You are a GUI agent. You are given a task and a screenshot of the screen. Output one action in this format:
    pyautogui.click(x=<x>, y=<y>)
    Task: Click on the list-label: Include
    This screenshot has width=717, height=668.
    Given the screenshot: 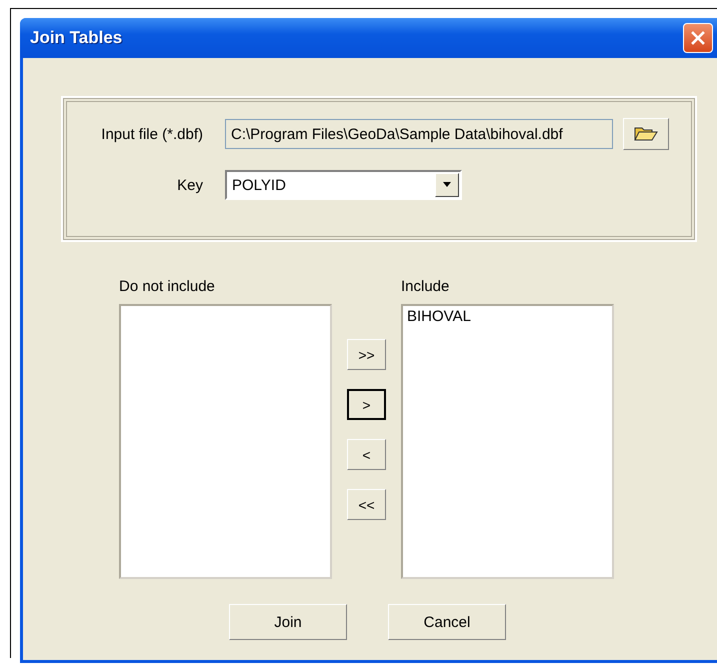 What is the action you would take?
    pyautogui.click(x=425, y=287)
    